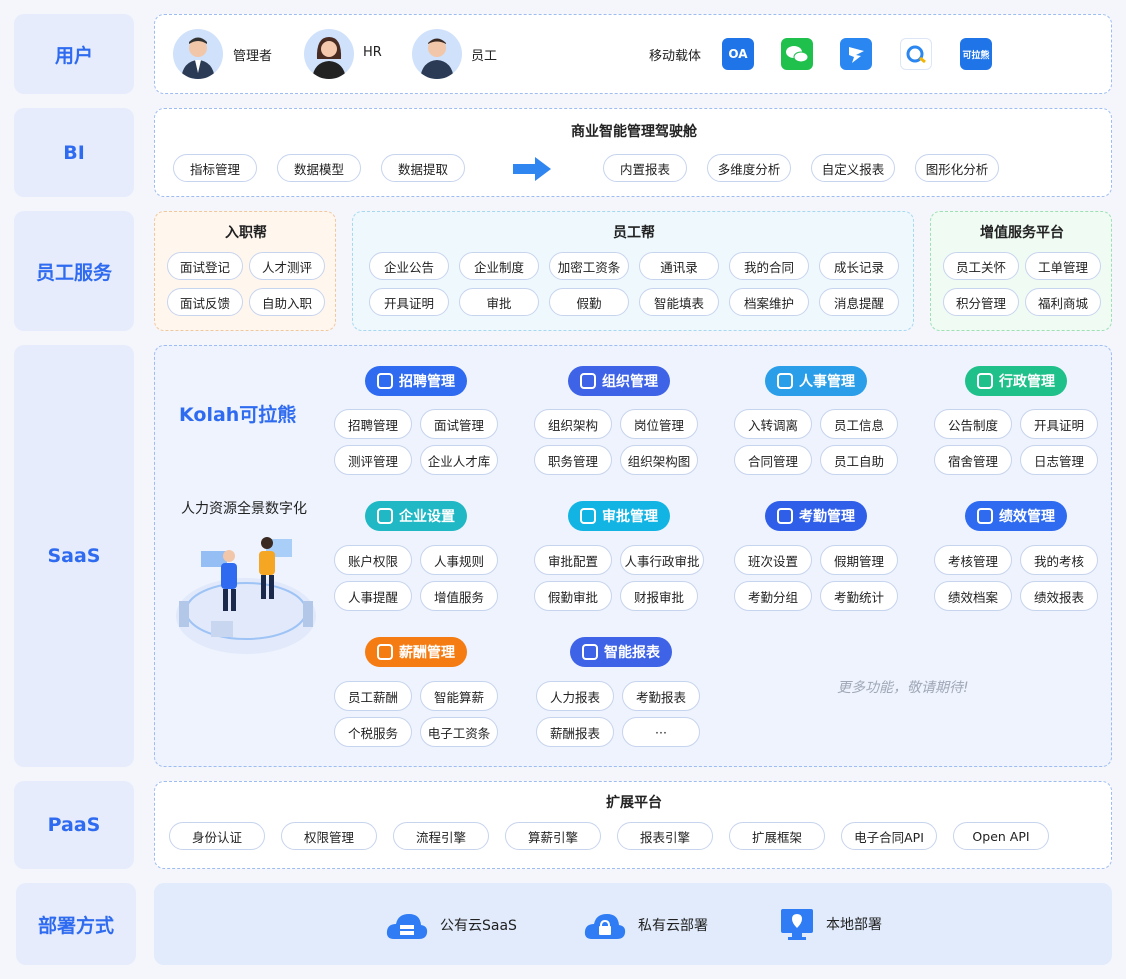 The image size is (1126, 979). I want to click on deploy-local: 本地部署, so click(831, 924).